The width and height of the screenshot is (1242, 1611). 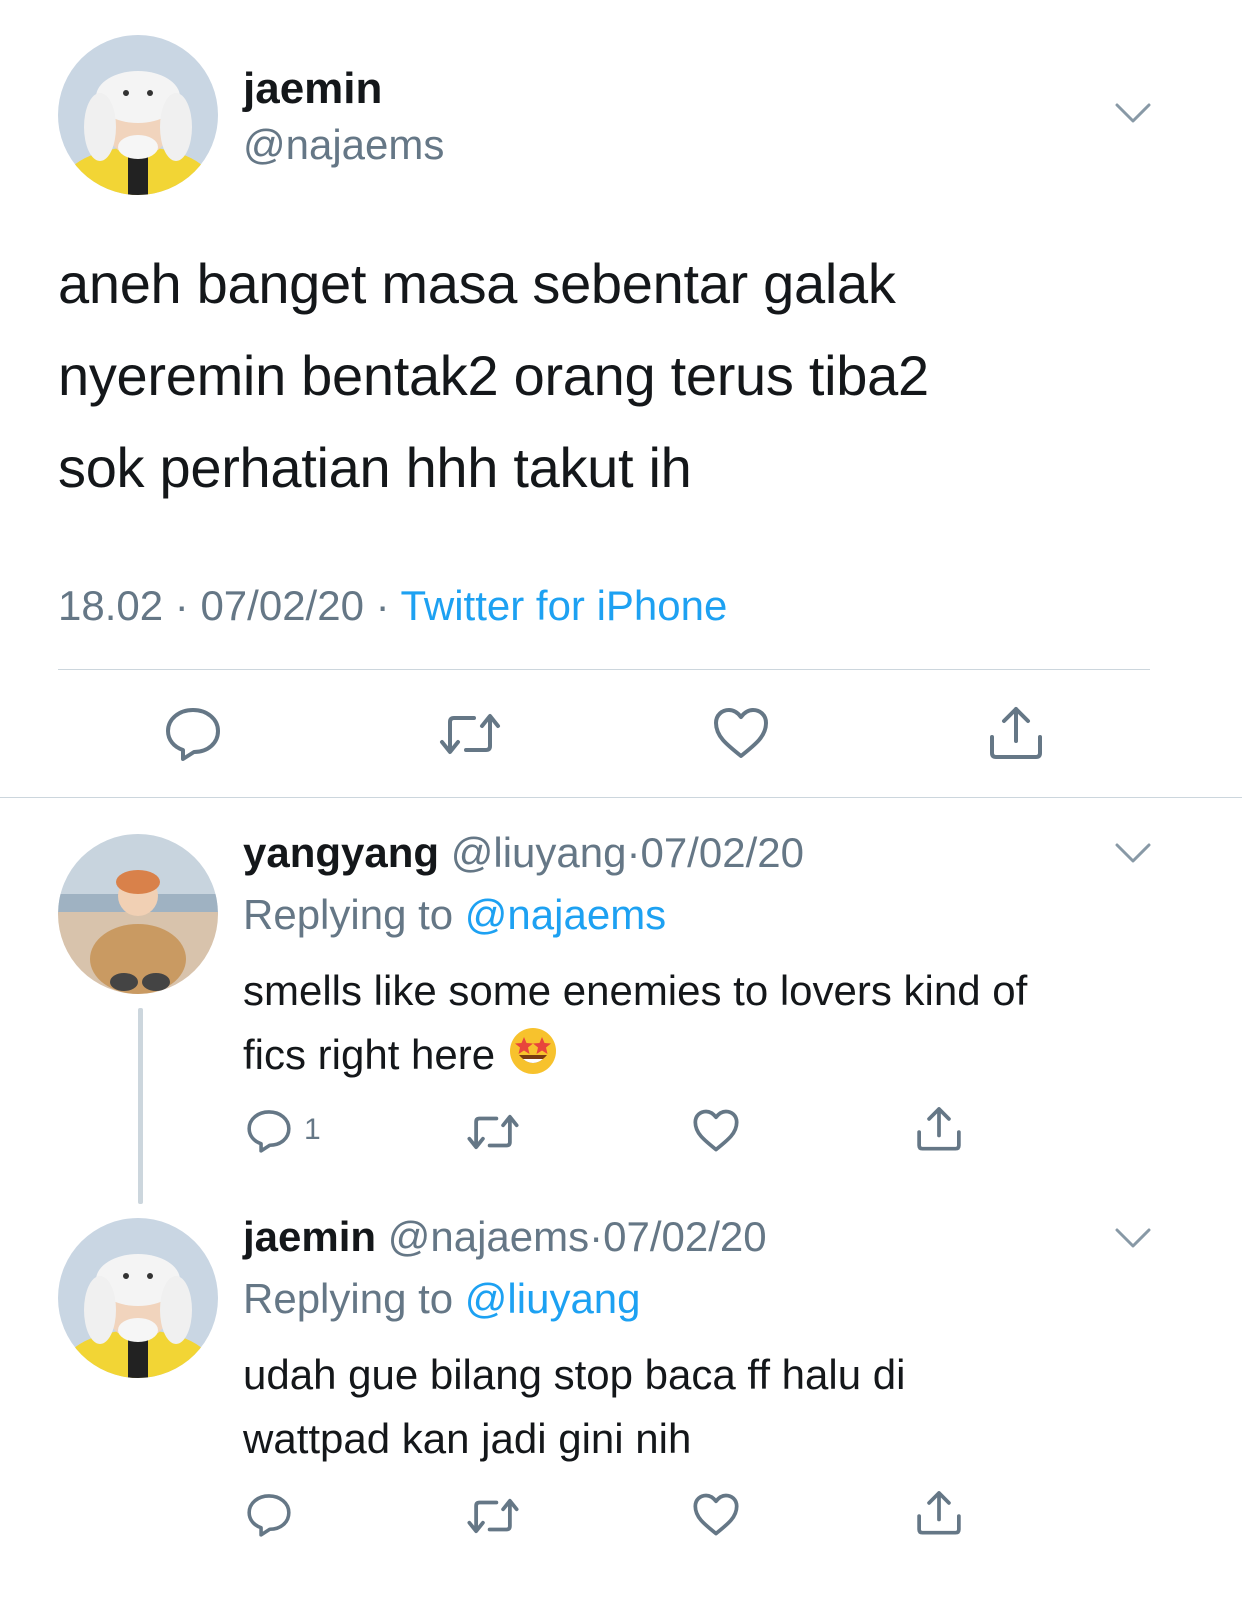 I want to click on reply-header: yangyang @liuyang·07/02/20, so click(x=523, y=853).